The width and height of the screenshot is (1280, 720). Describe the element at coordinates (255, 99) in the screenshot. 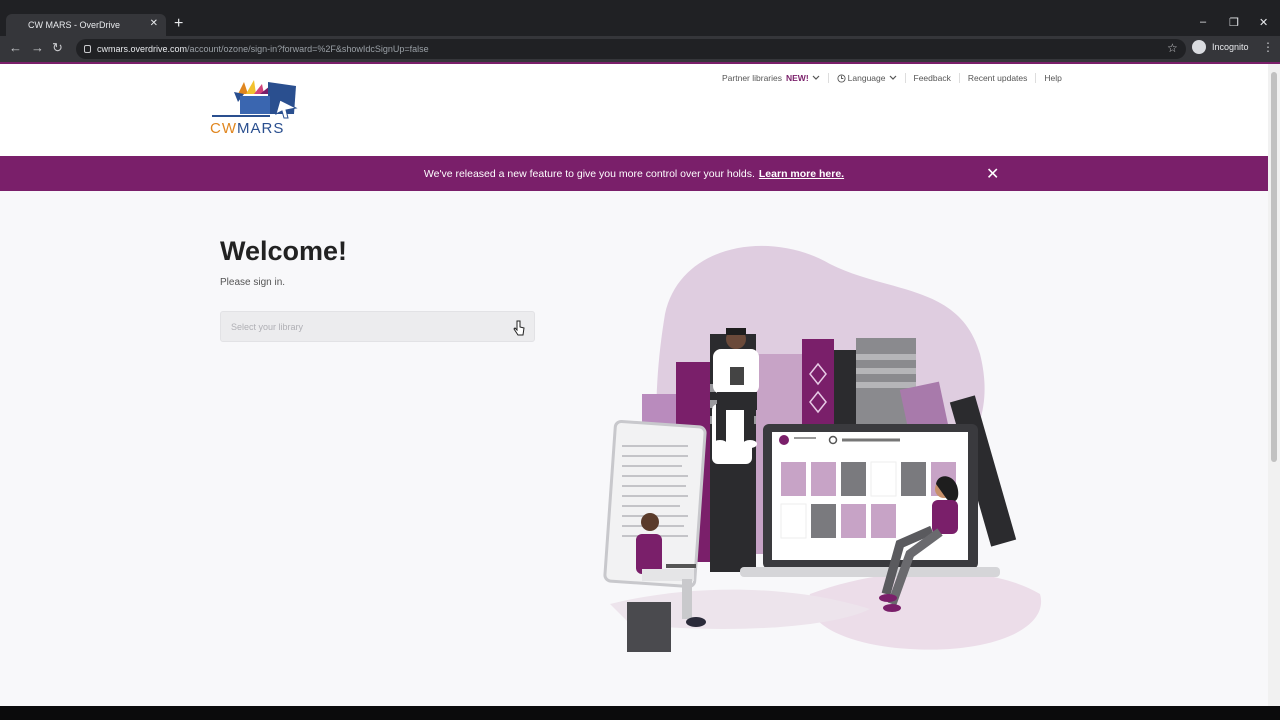

I see `logo-mark-icon` at that location.